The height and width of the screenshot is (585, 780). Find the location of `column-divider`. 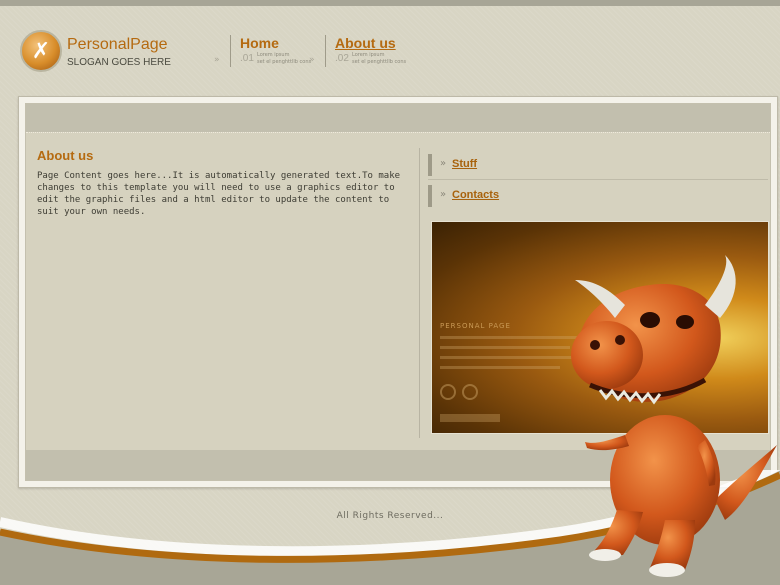

column-divider is located at coordinates (419, 293).